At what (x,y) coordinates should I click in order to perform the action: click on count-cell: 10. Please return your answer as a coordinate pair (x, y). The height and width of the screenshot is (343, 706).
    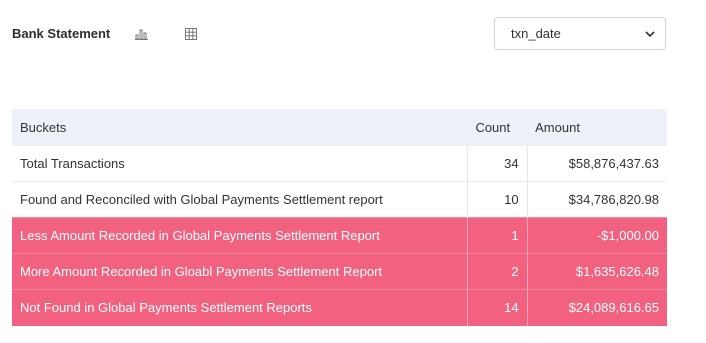
    Looking at the image, I should click on (497, 199).